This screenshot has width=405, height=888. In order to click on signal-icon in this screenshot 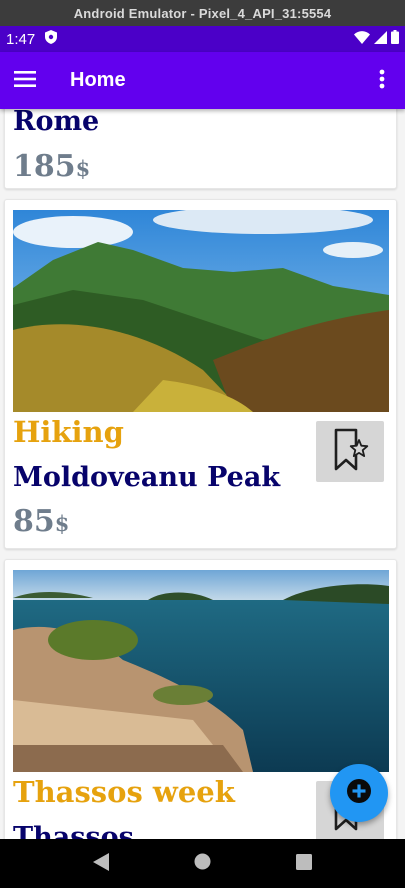, I will do `click(380, 39)`.